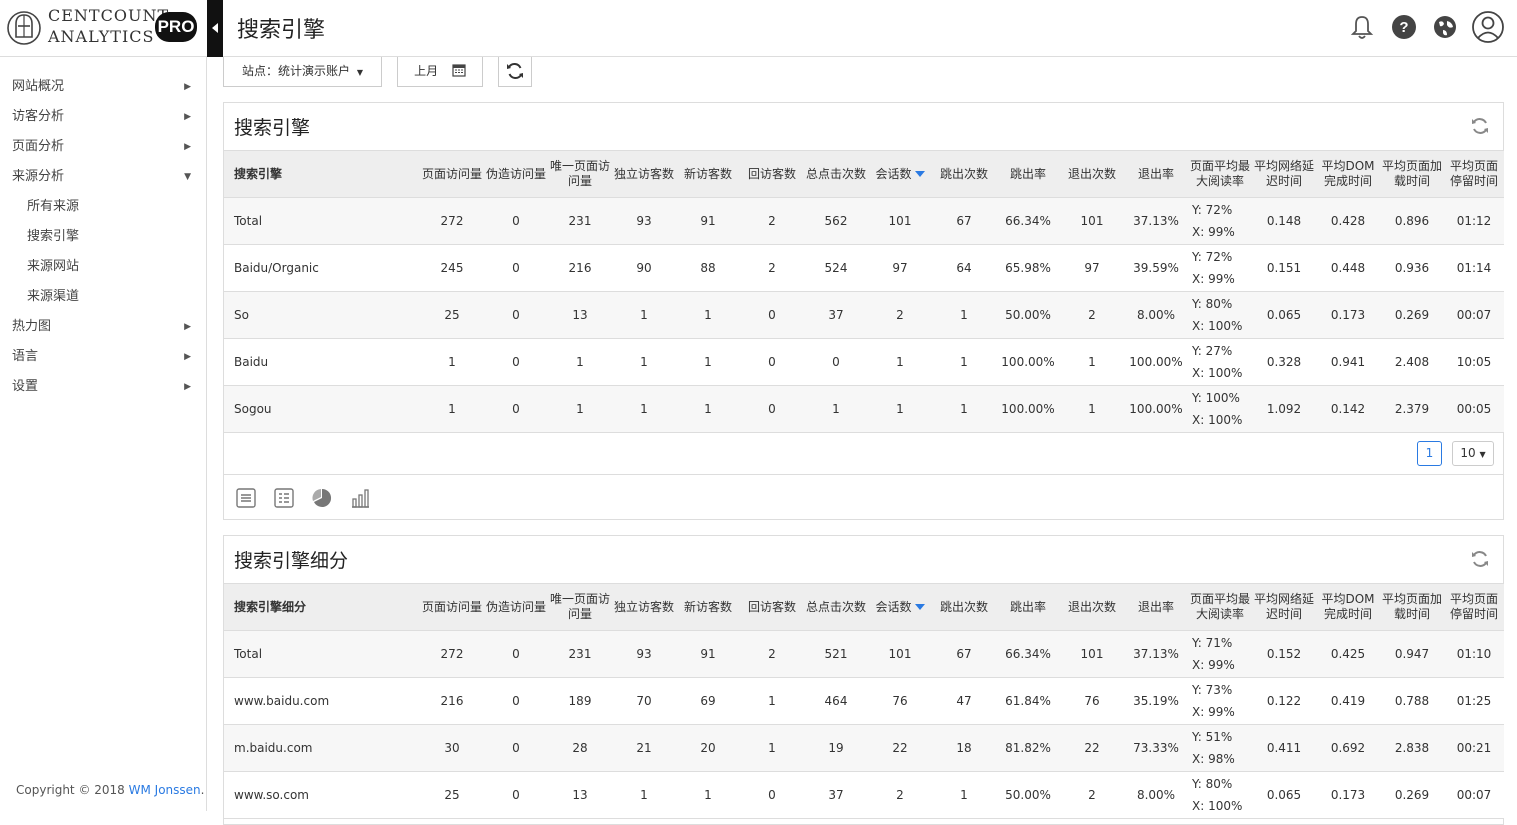 The height and width of the screenshot is (825, 1517). I want to click on sort-desc-icon, so click(919, 174).